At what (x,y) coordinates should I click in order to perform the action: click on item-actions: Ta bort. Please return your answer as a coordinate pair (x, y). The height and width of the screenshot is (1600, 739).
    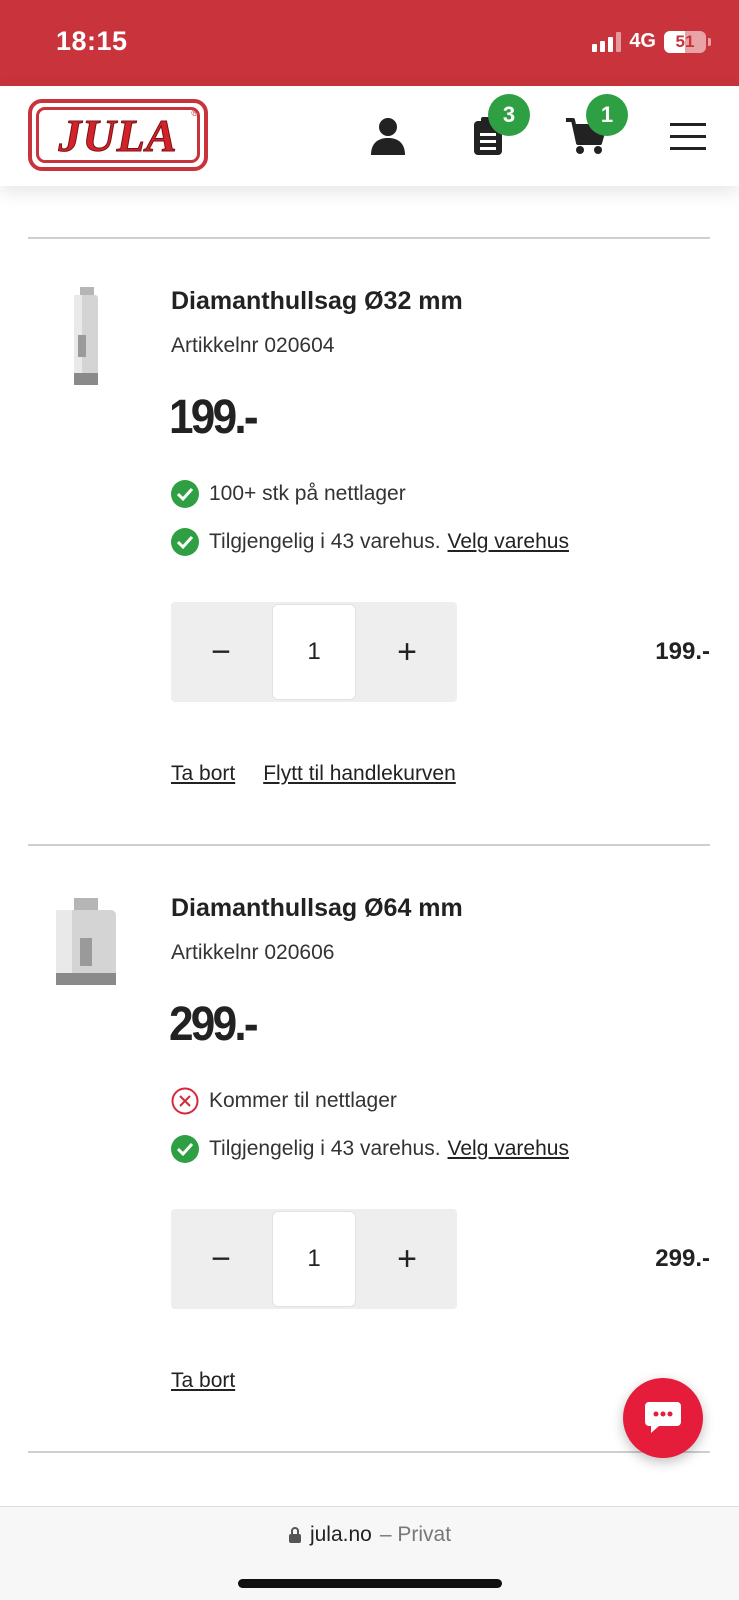
    Looking at the image, I should click on (203, 1381).